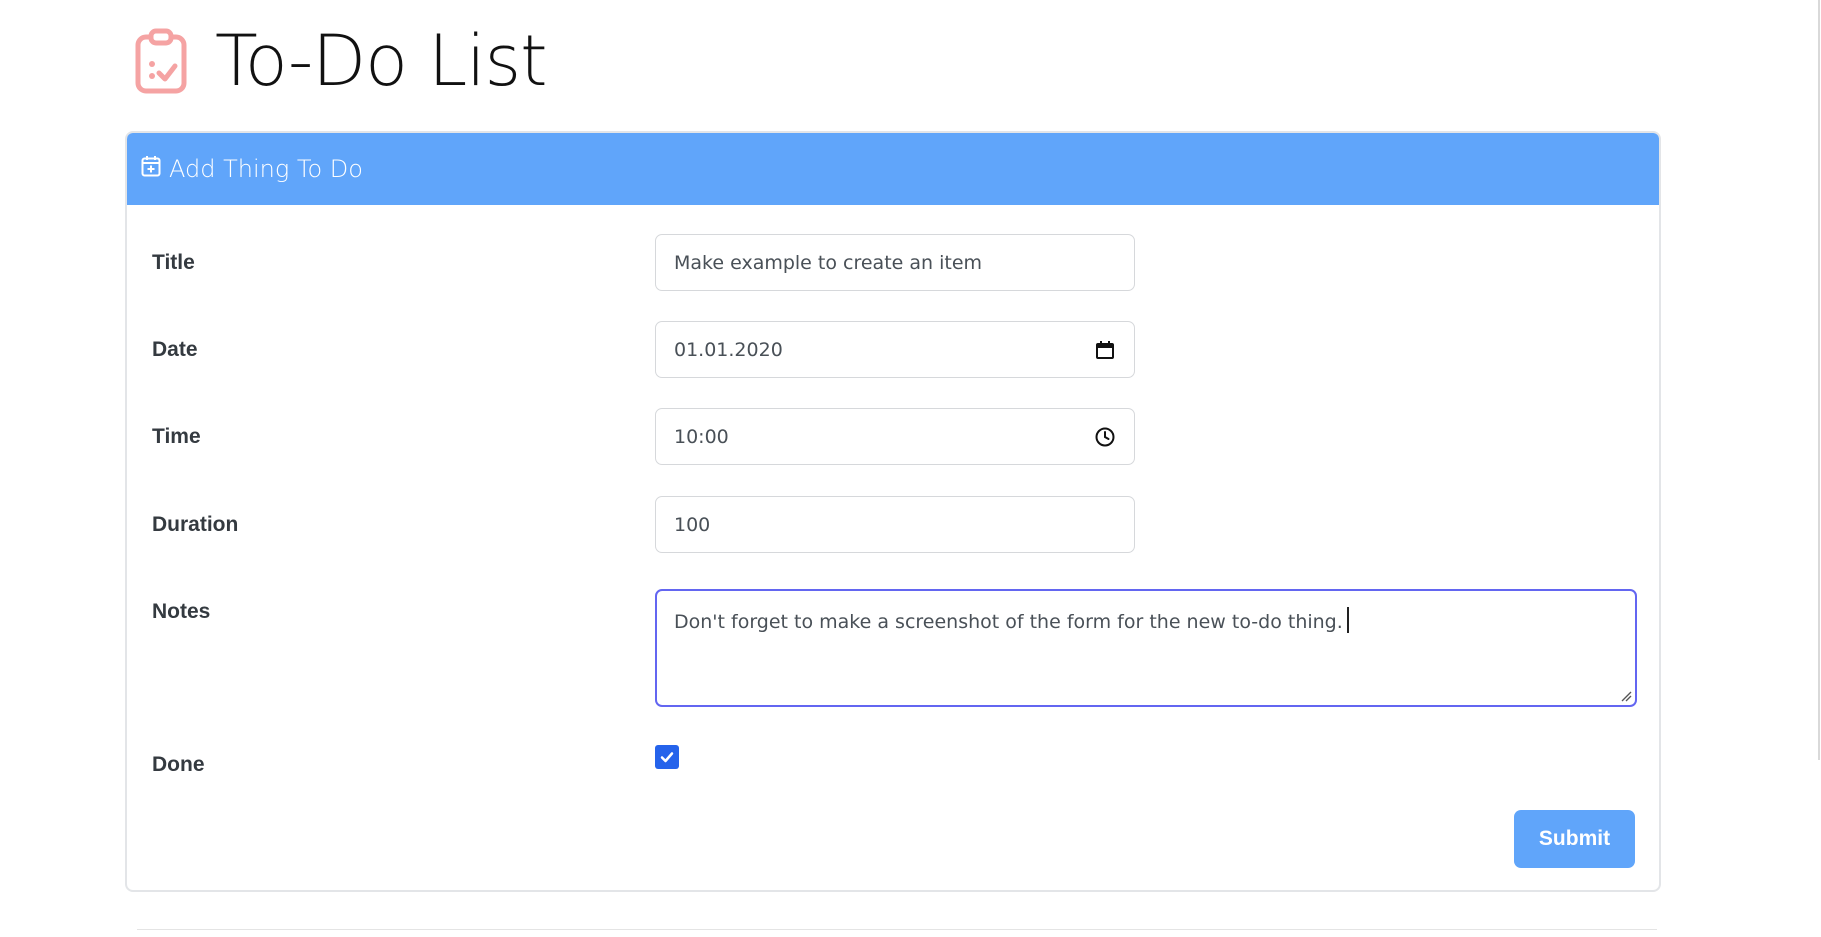 The height and width of the screenshot is (937, 1821). I want to click on date-input: 01.01.2020, so click(895, 349).